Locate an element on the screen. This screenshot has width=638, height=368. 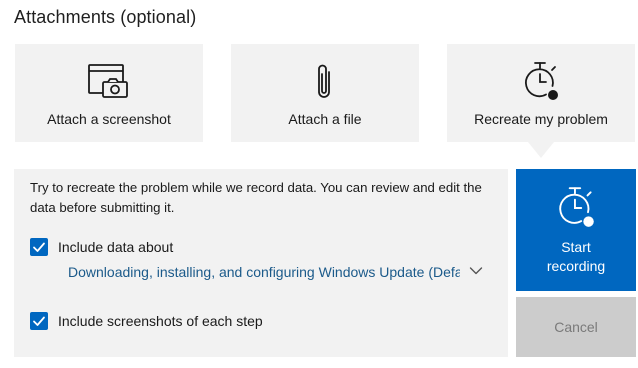
recreate-problem-button: Recreate my problem is located at coordinates (541, 93).